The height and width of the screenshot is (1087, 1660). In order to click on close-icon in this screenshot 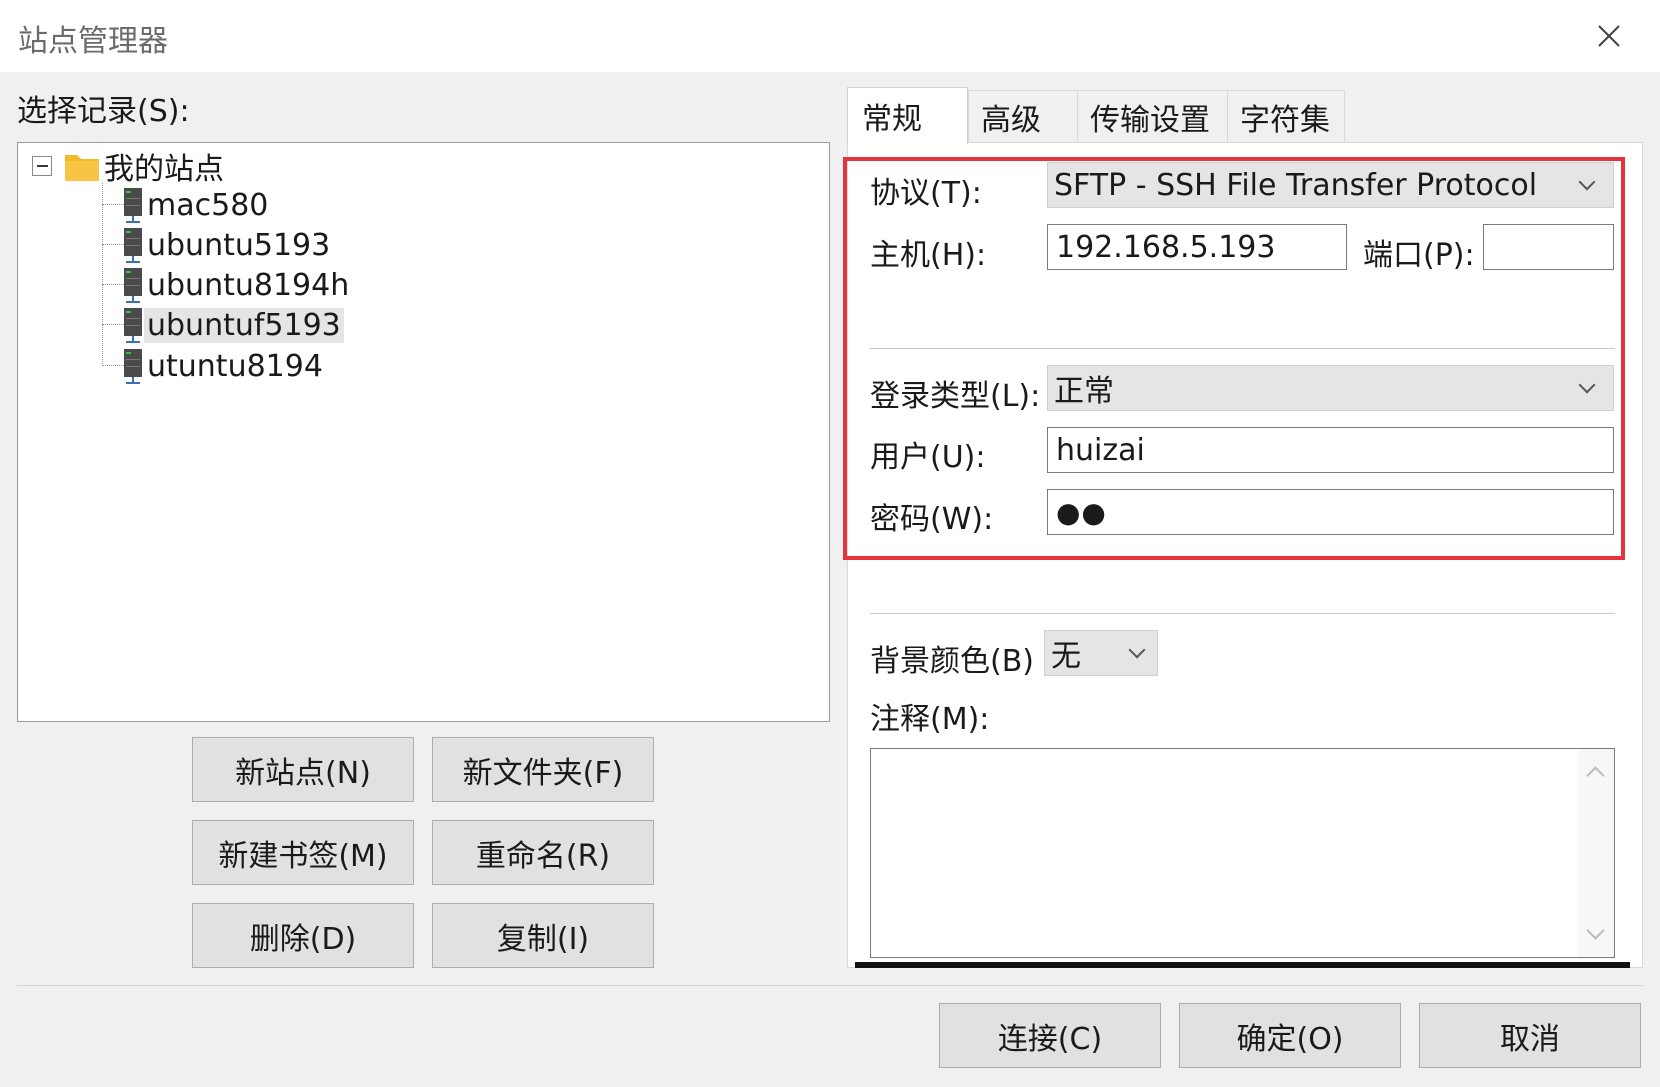, I will do `click(1609, 36)`.